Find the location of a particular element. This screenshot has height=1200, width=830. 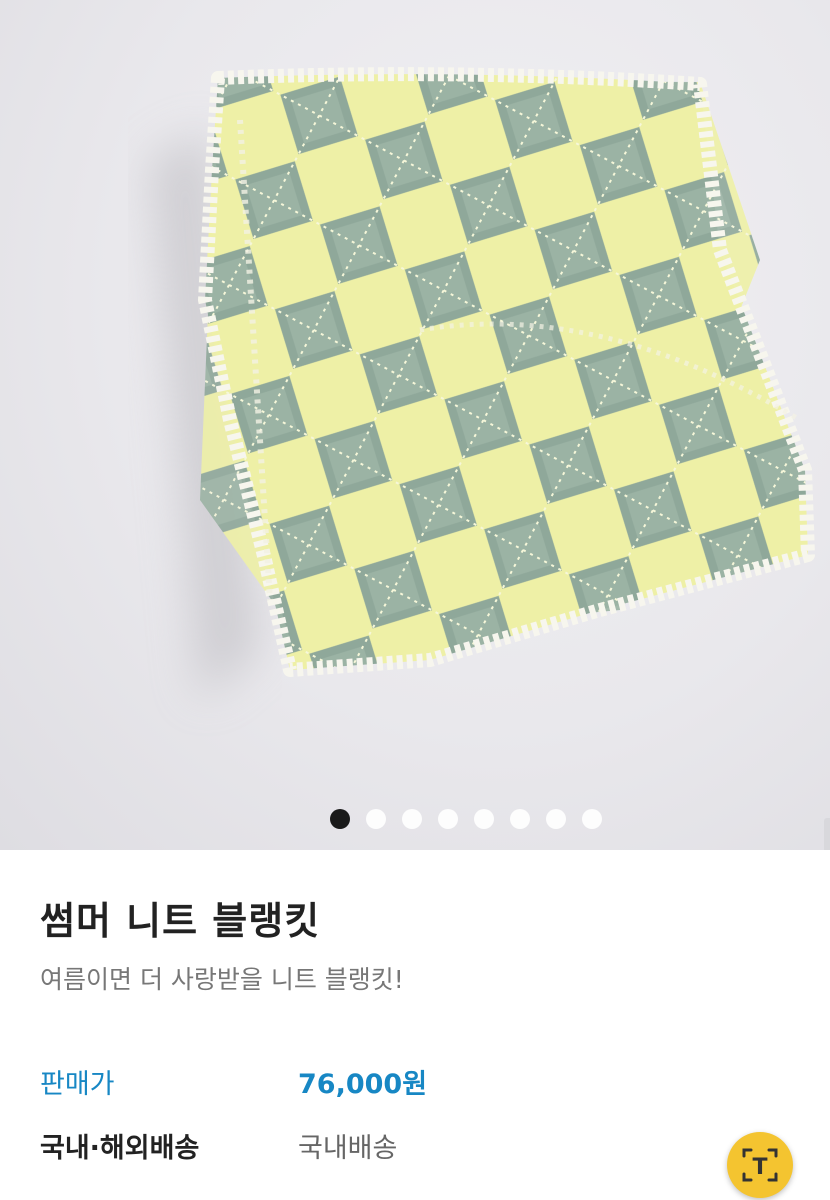

floating-camera-button: T is located at coordinates (760, 1165).